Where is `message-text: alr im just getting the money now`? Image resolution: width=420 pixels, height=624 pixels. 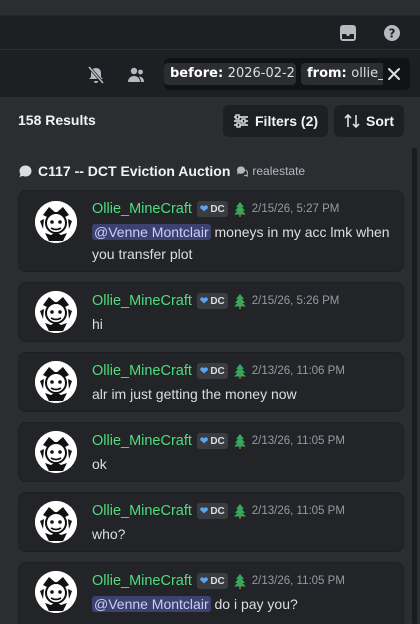 message-text: alr im just getting the money now is located at coordinates (194, 394).